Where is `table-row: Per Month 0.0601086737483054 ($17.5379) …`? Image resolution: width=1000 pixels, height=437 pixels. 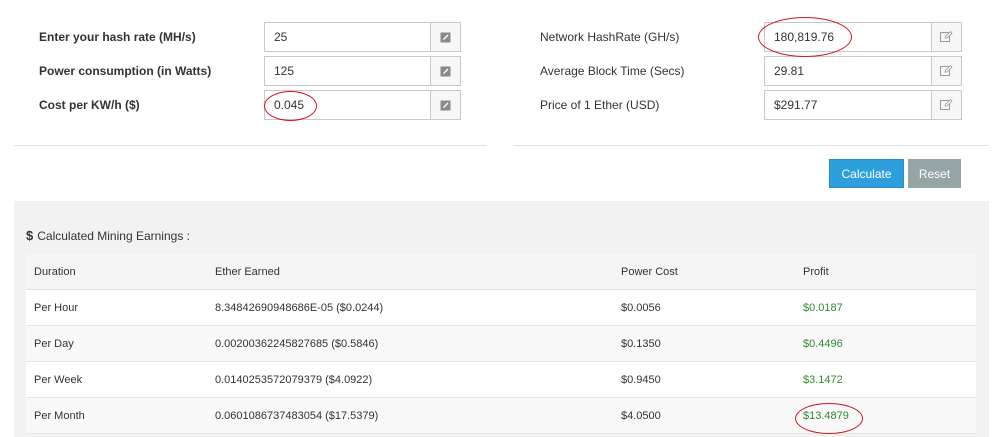
table-row: Per Month 0.0601086737483054 ($17.5379) … is located at coordinates (501, 415).